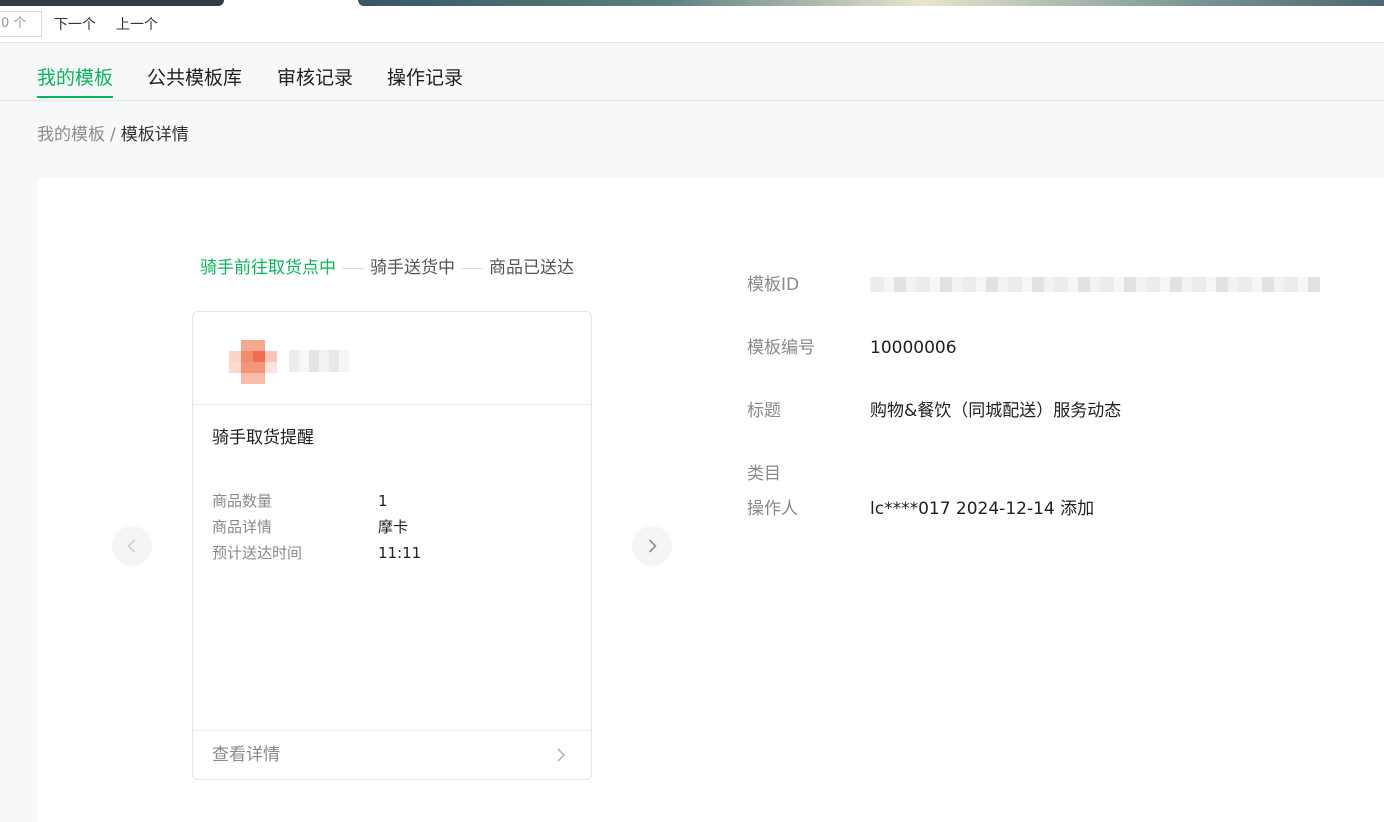  What do you see at coordinates (75, 81) in the screenshot?
I see `tab-my-templates: 我的模板` at bounding box center [75, 81].